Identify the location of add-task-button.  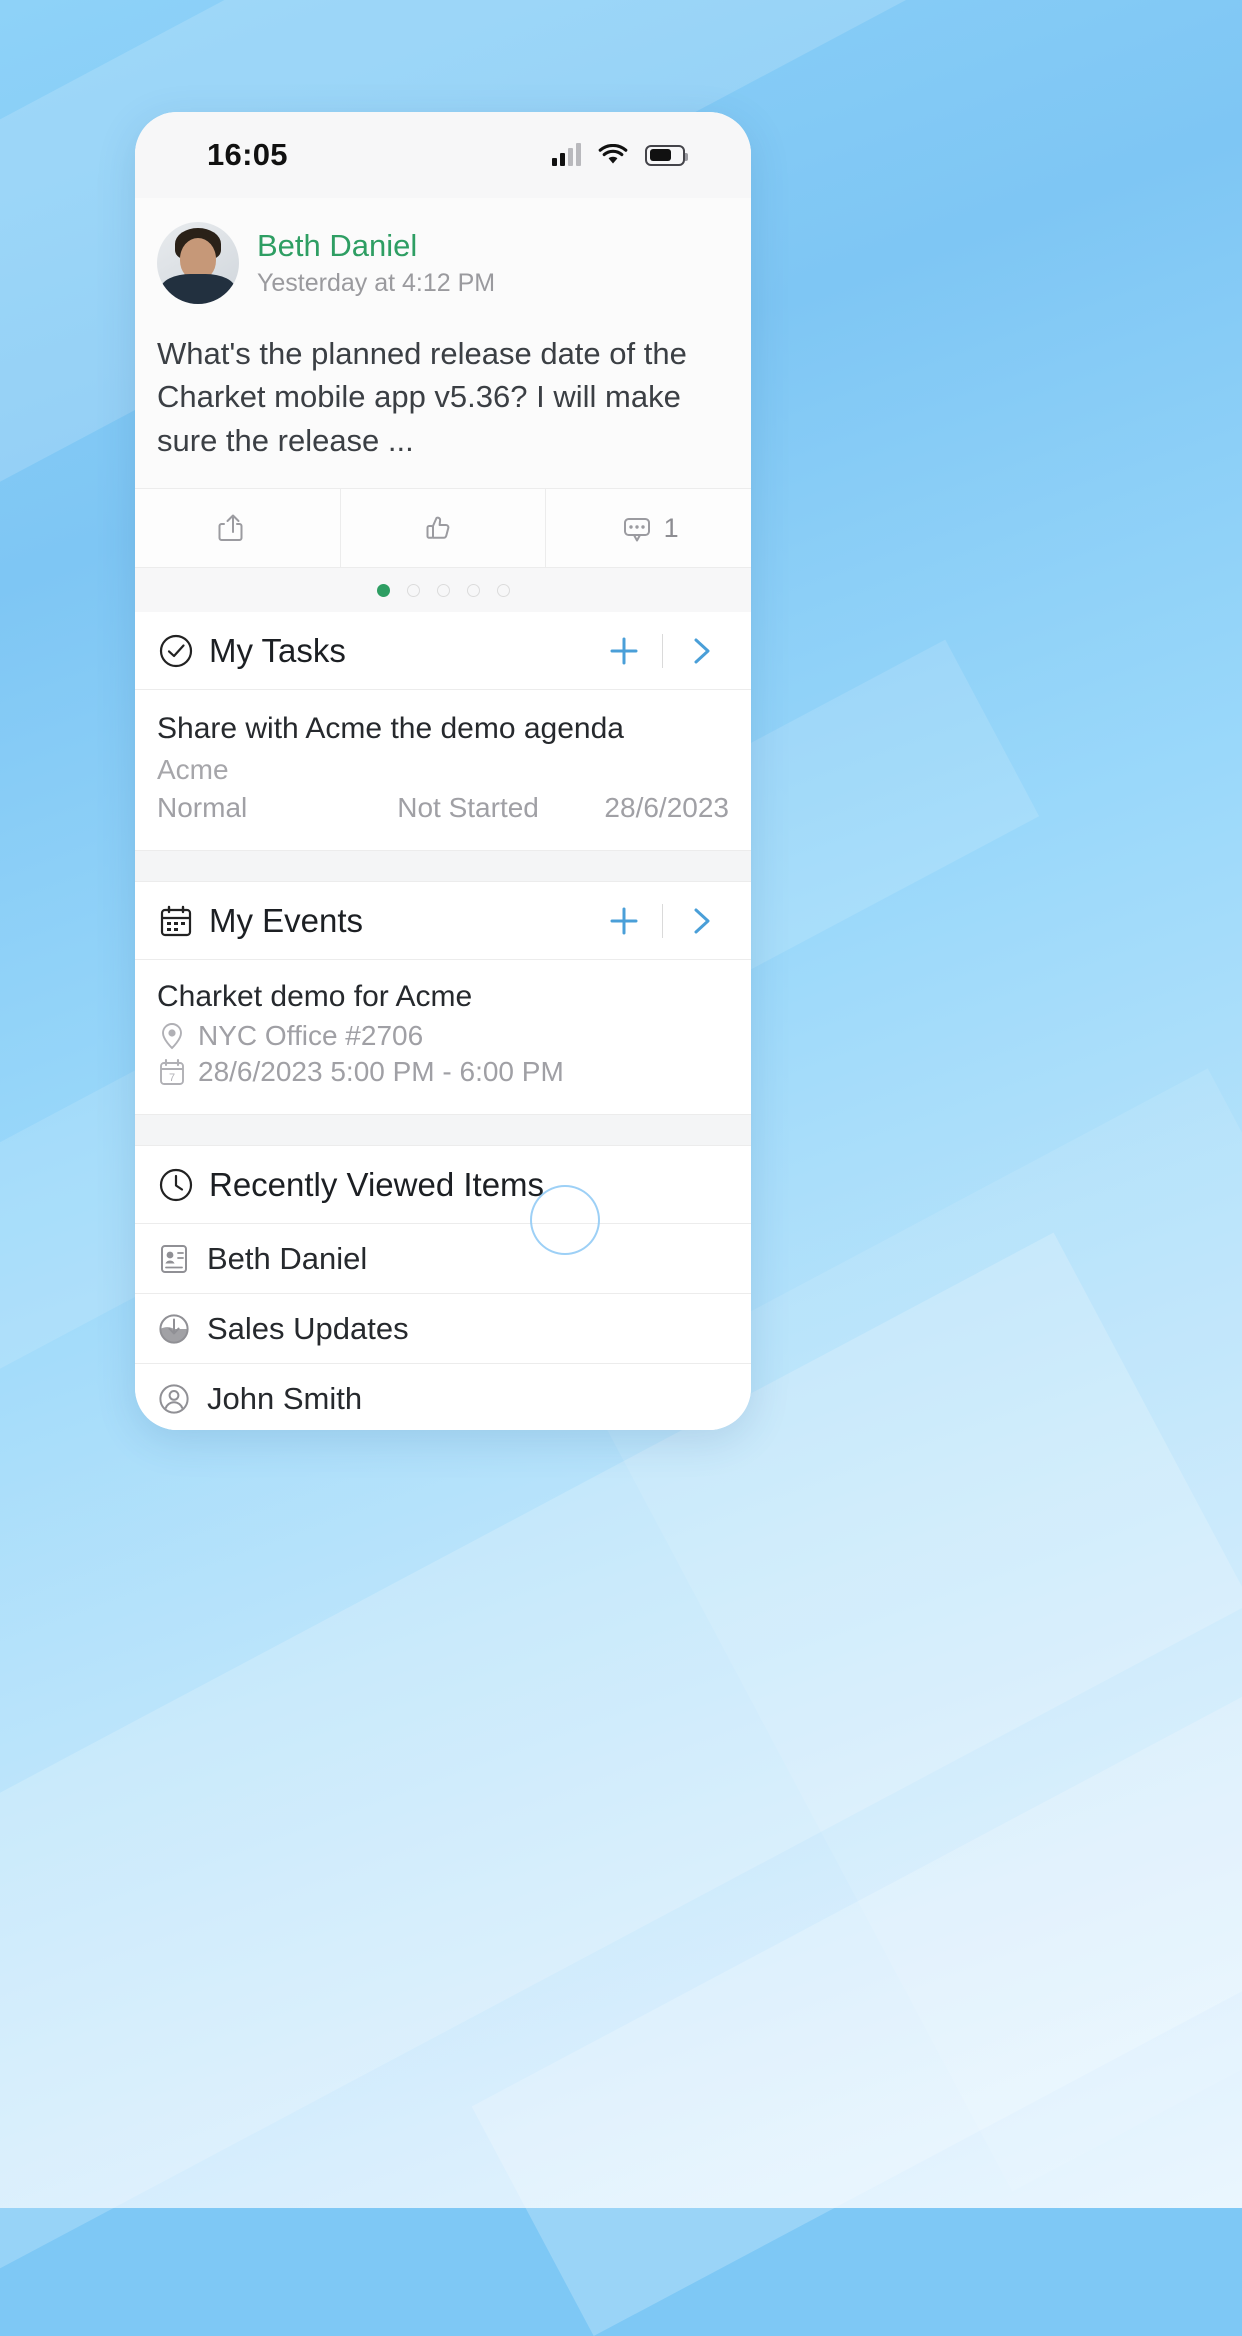
(624, 651).